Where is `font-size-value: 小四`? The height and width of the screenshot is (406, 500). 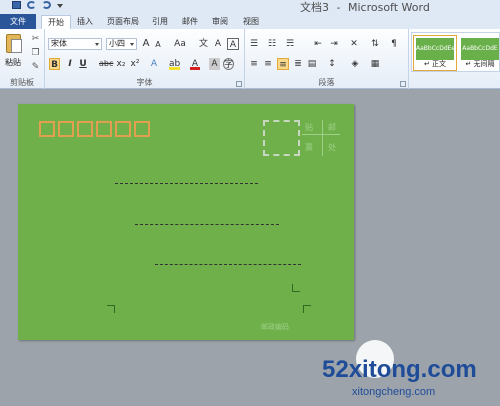
font-size-value: 小四 is located at coordinates (117, 43).